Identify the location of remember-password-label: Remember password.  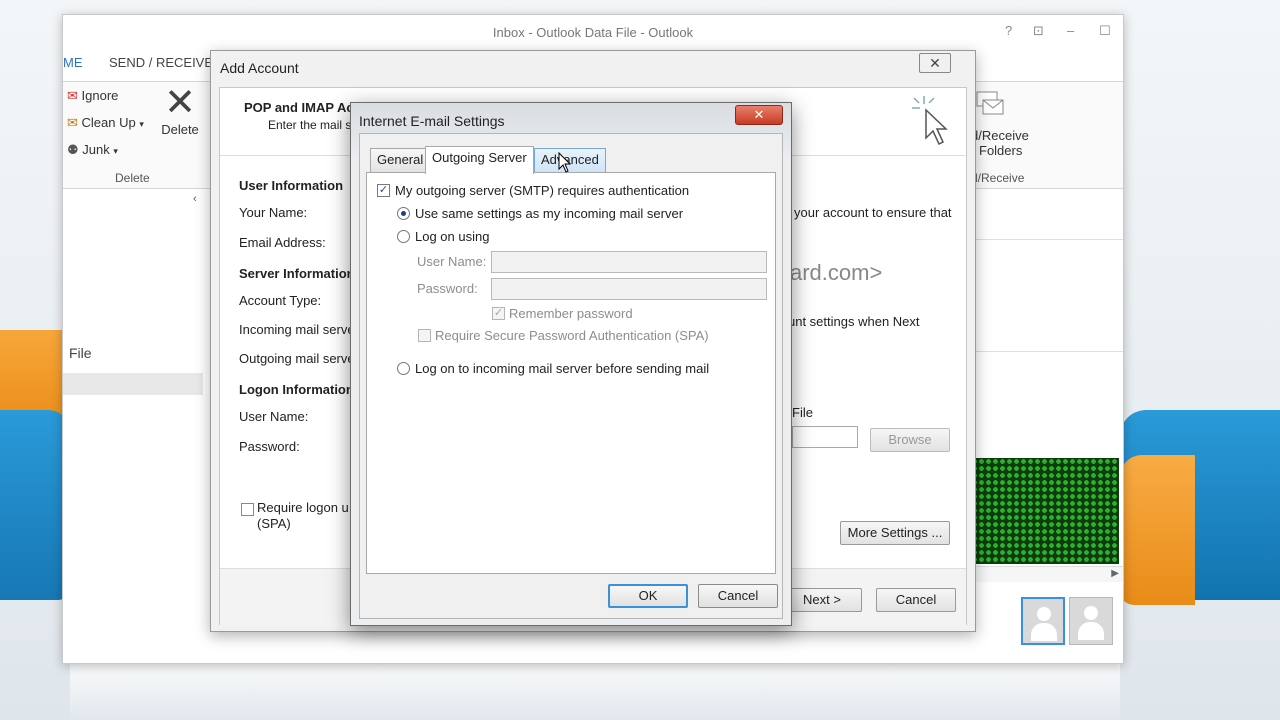
(571, 313).